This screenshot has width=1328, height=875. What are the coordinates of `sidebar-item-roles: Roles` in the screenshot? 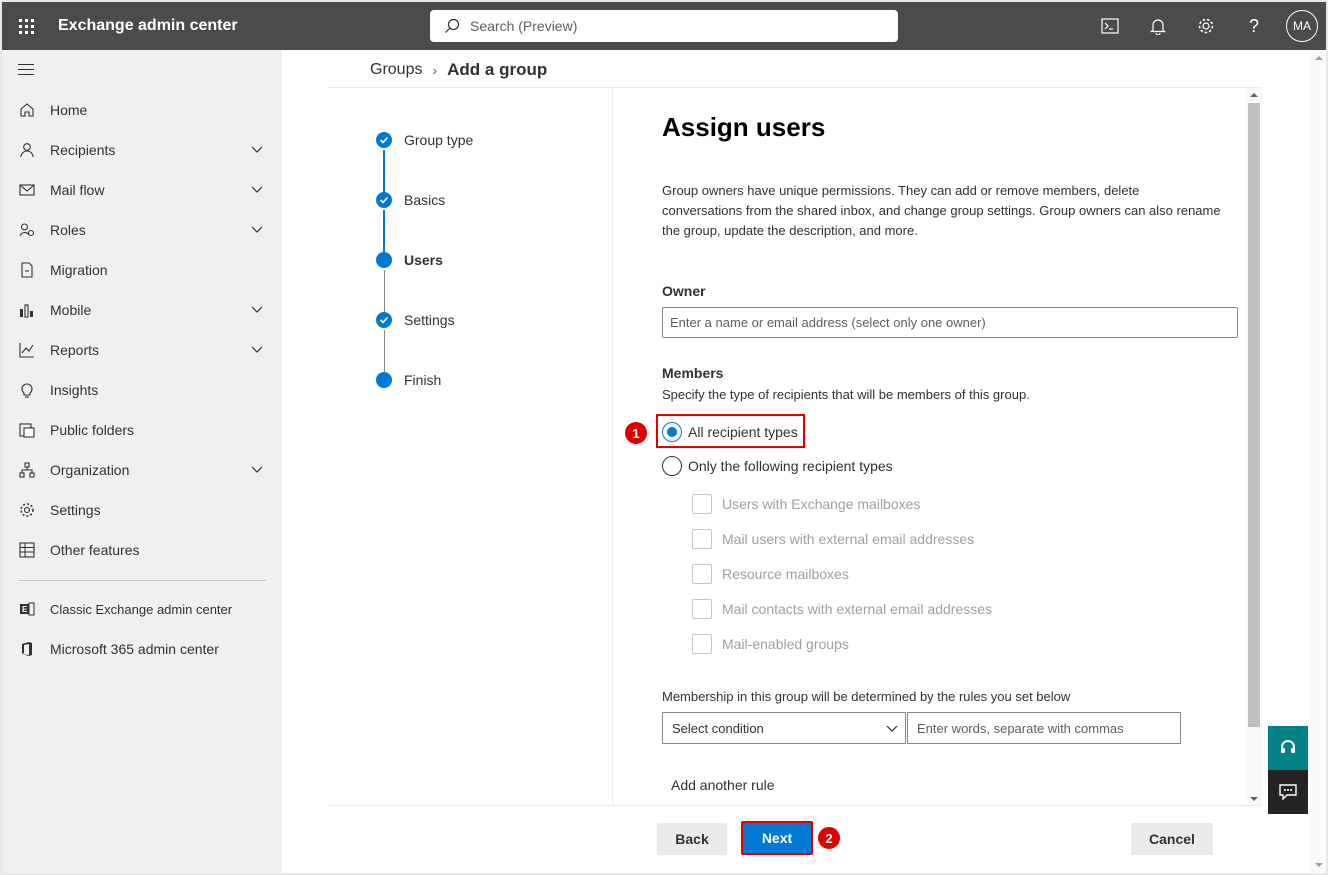 It's located at (142, 230).